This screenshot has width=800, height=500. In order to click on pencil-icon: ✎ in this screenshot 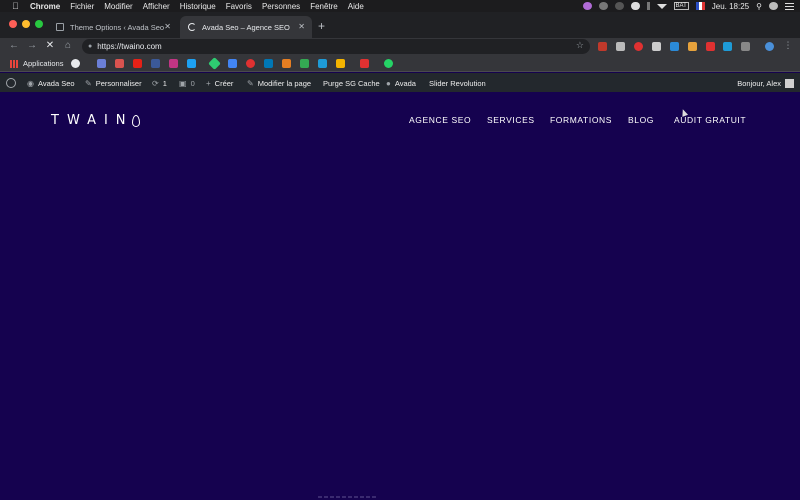, I will do `click(250, 83)`.